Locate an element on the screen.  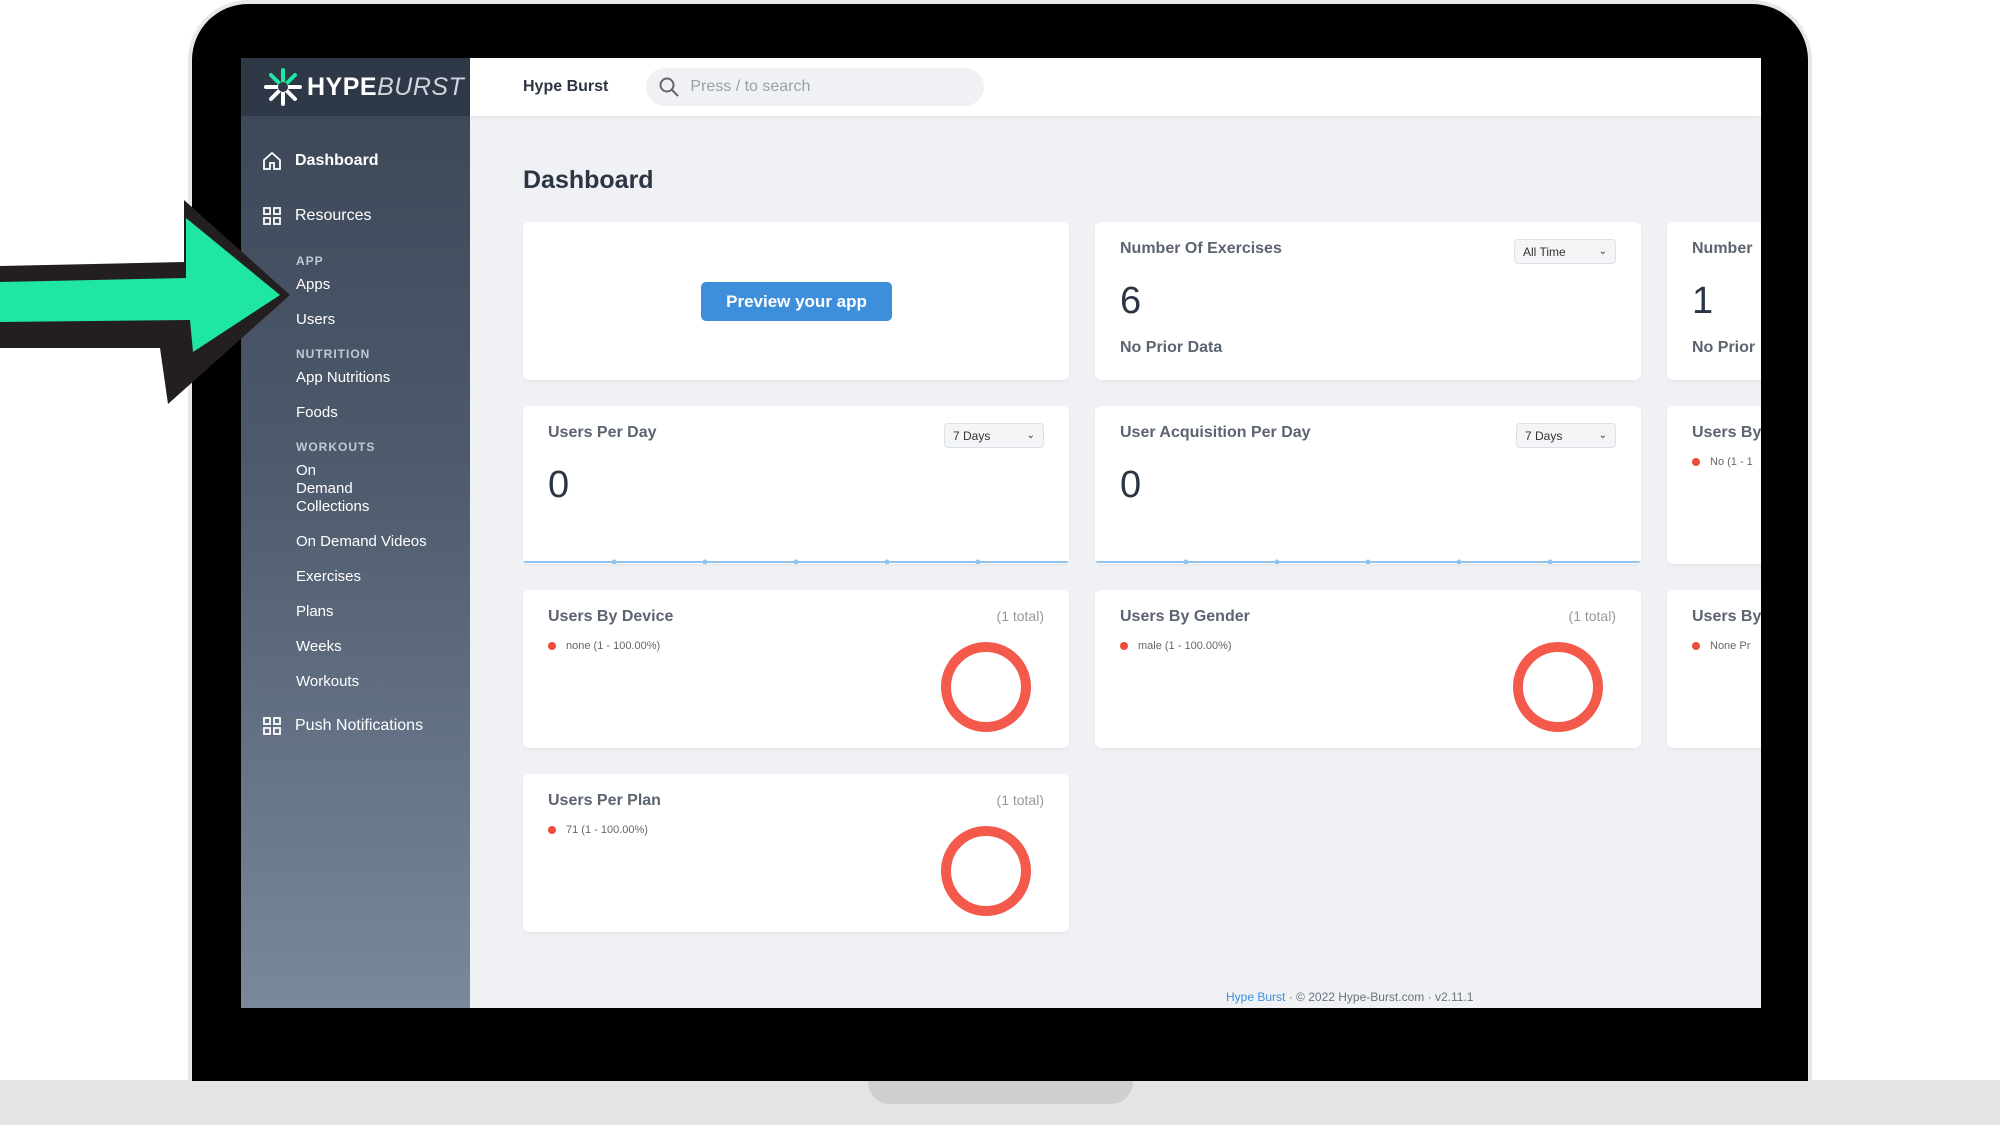
sidebar-item-on-demand-collections: On Demand Collections is located at coordinates (305, 489).